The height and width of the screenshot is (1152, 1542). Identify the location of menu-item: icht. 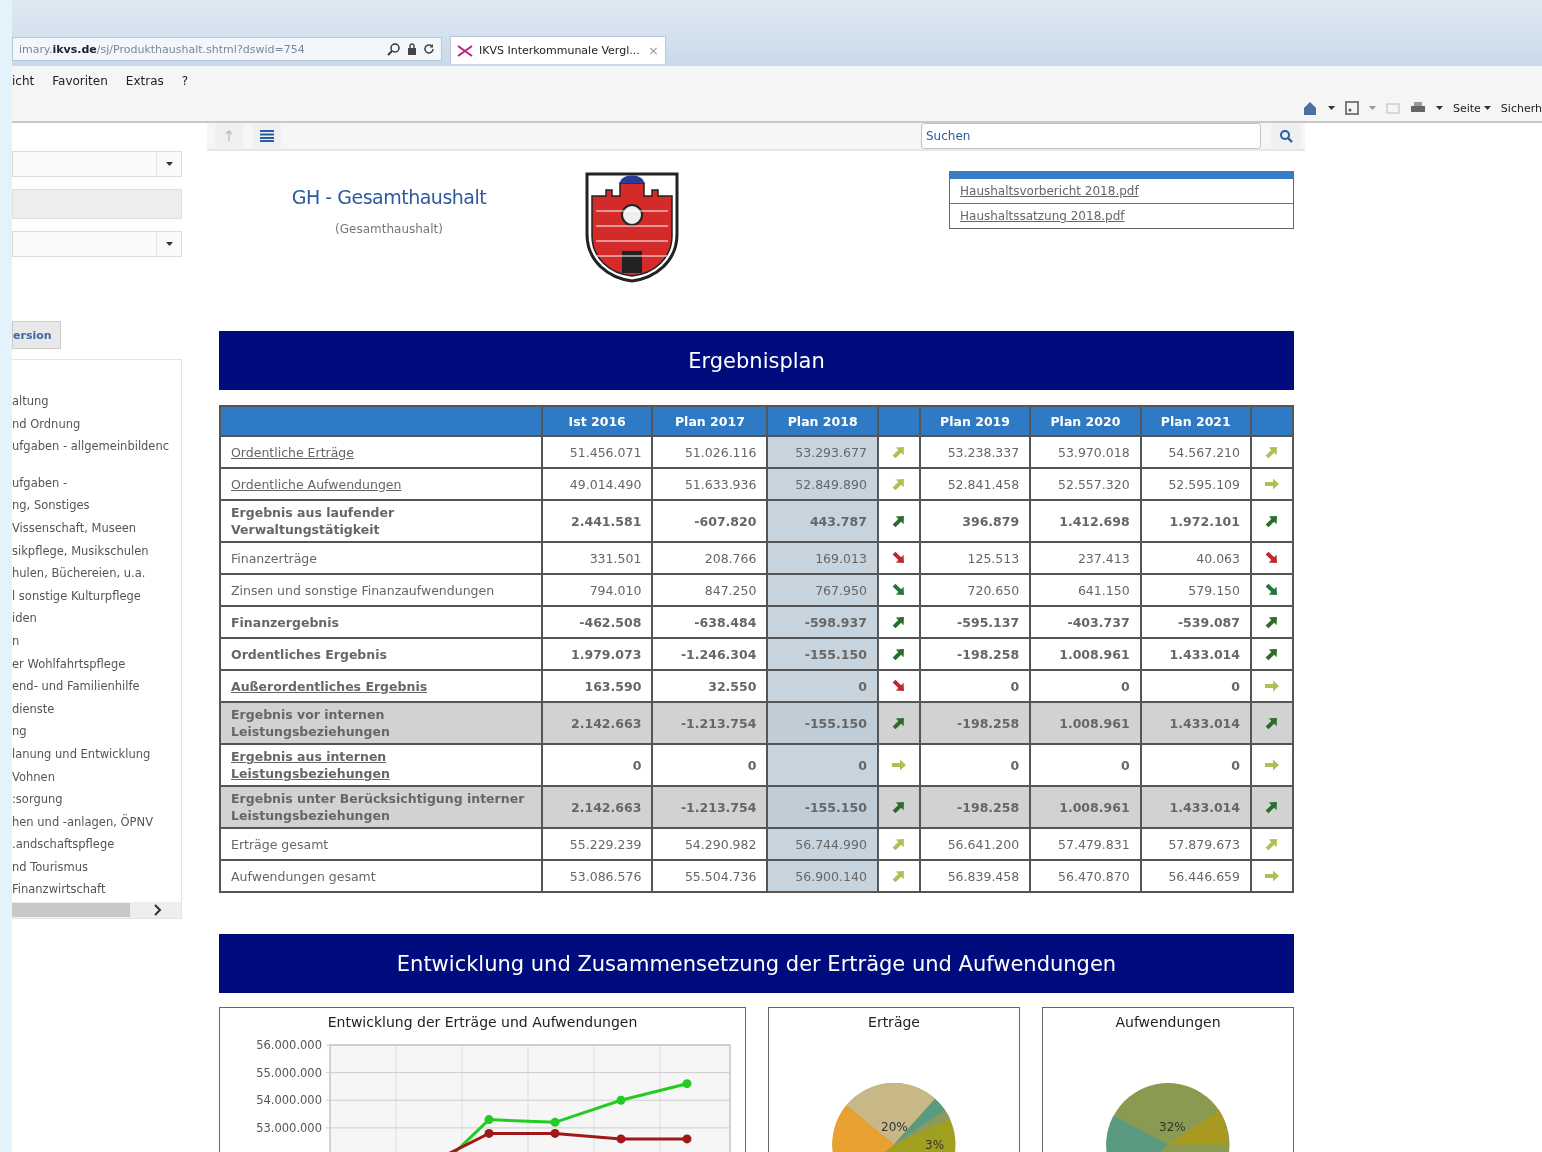
(23, 80).